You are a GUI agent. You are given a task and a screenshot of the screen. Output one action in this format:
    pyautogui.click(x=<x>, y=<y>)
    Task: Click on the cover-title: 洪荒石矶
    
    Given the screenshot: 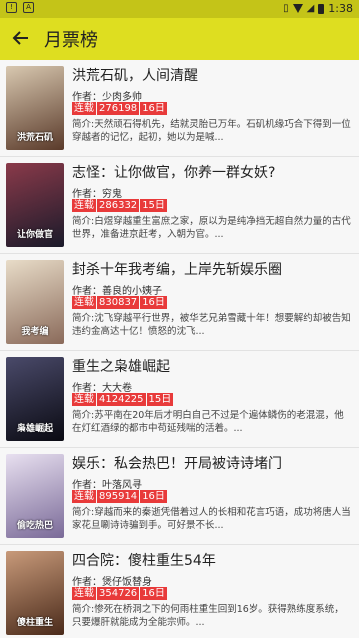 What is the action you would take?
    pyautogui.click(x=34, y=138)
    